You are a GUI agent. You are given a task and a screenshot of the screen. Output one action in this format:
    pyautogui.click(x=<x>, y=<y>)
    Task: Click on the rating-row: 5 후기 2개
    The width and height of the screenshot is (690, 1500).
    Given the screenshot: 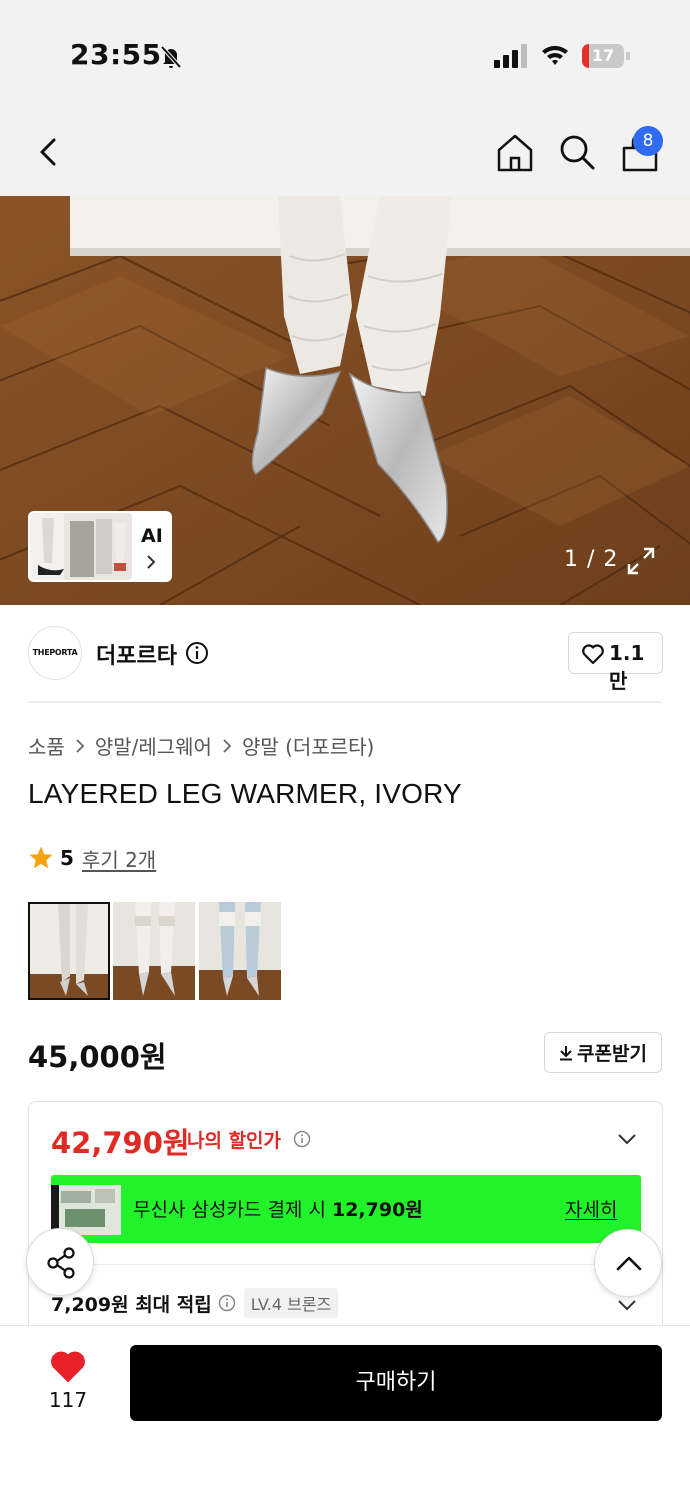 What is the action you would take?
    pyautogui.click(x=92, y=858)
    